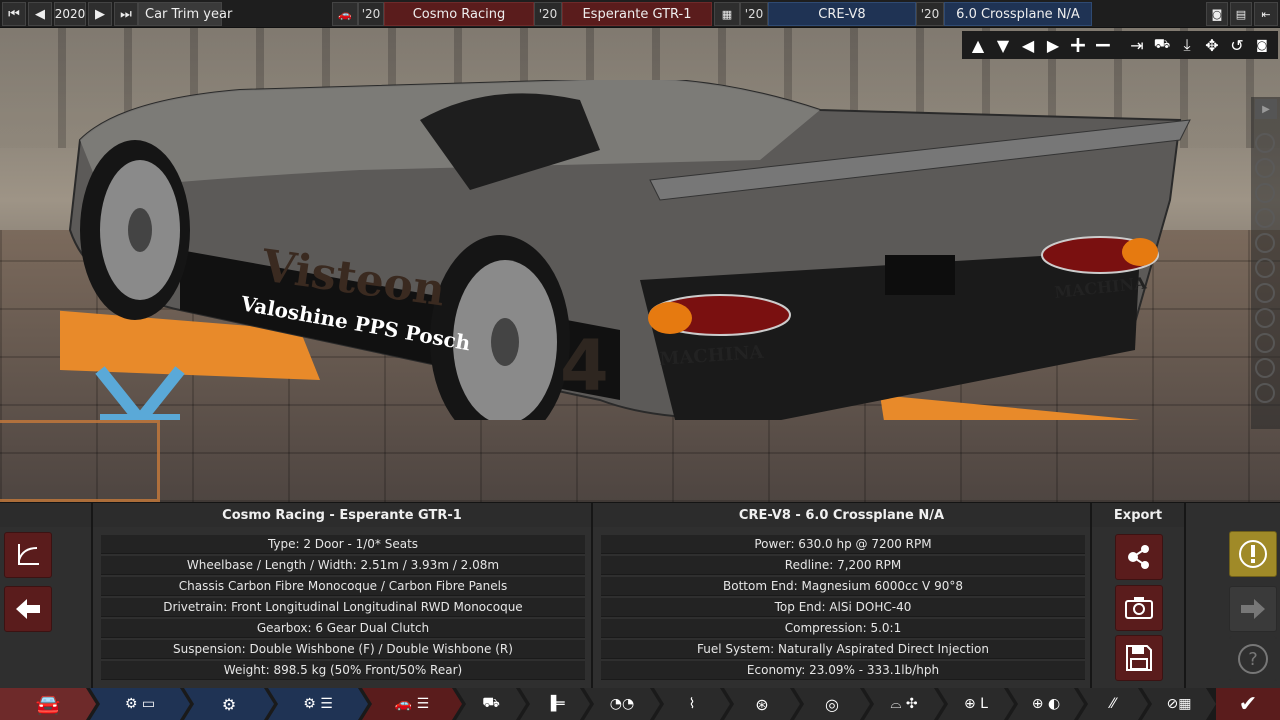 The width and height of the screenshot is (1280, 720). I want to click on camera-down-button: ▼, so click(1003, 45).